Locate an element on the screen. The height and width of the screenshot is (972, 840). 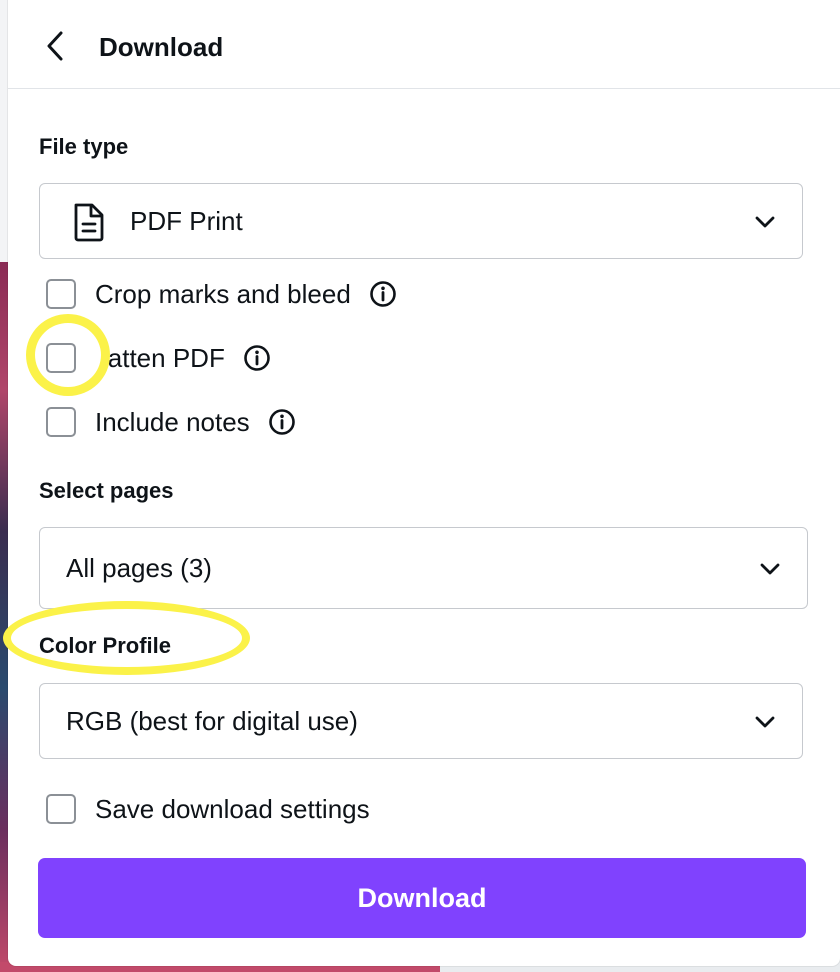
save-settings-checkbox is located at coordinates (61, 809).